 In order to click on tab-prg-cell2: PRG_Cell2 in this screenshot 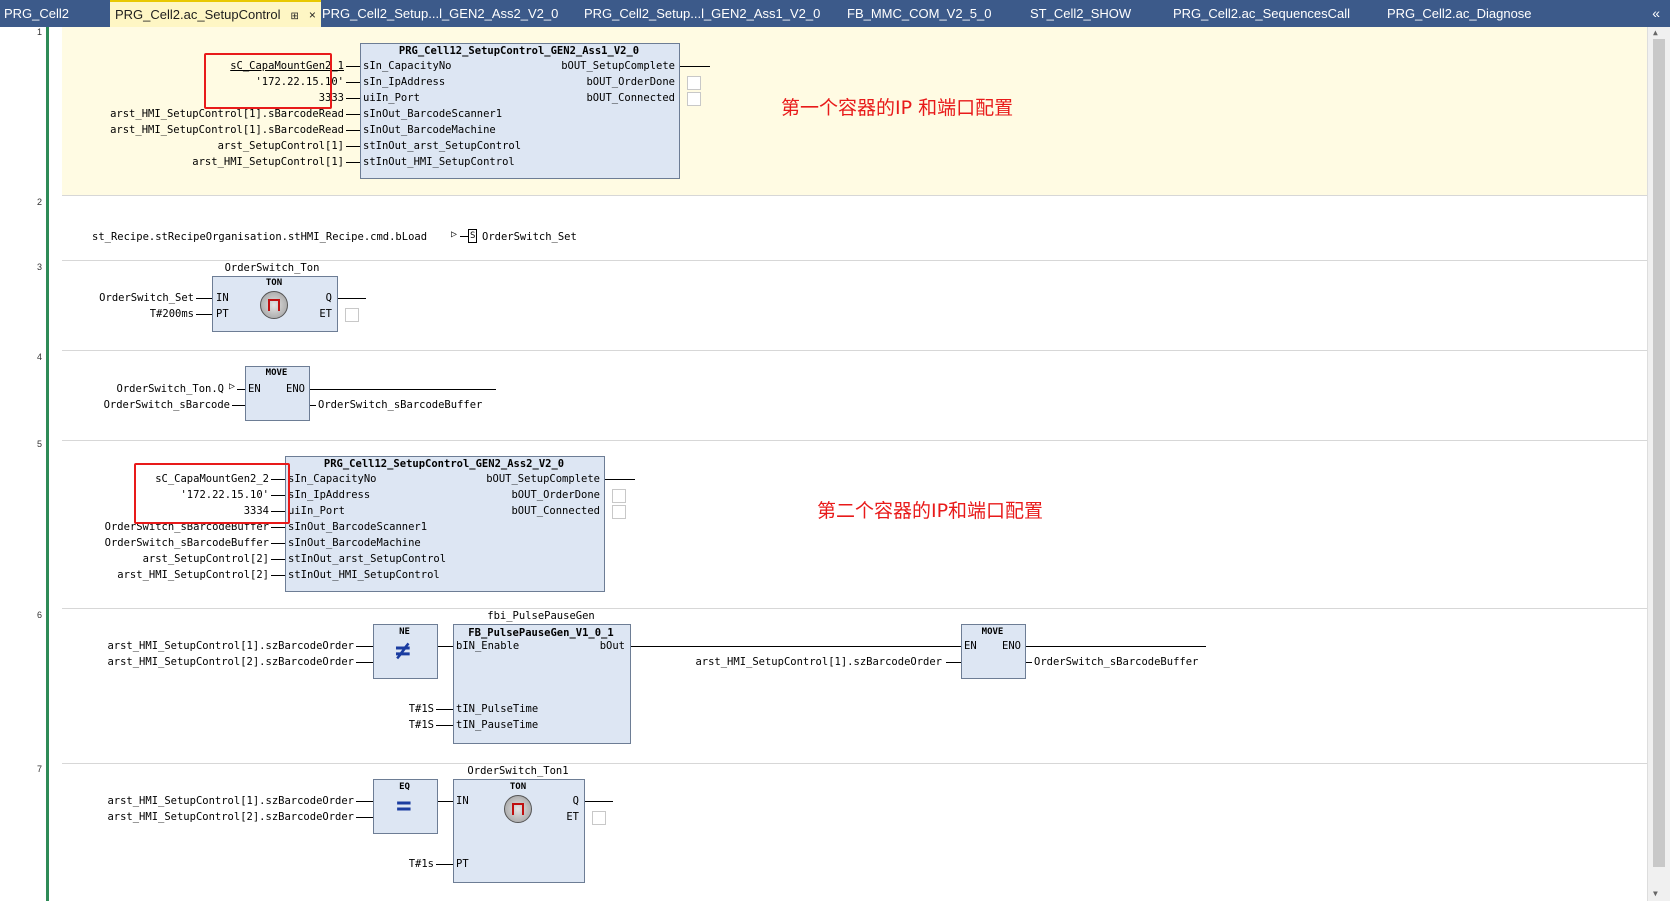, I will do `click(36, 13)`.